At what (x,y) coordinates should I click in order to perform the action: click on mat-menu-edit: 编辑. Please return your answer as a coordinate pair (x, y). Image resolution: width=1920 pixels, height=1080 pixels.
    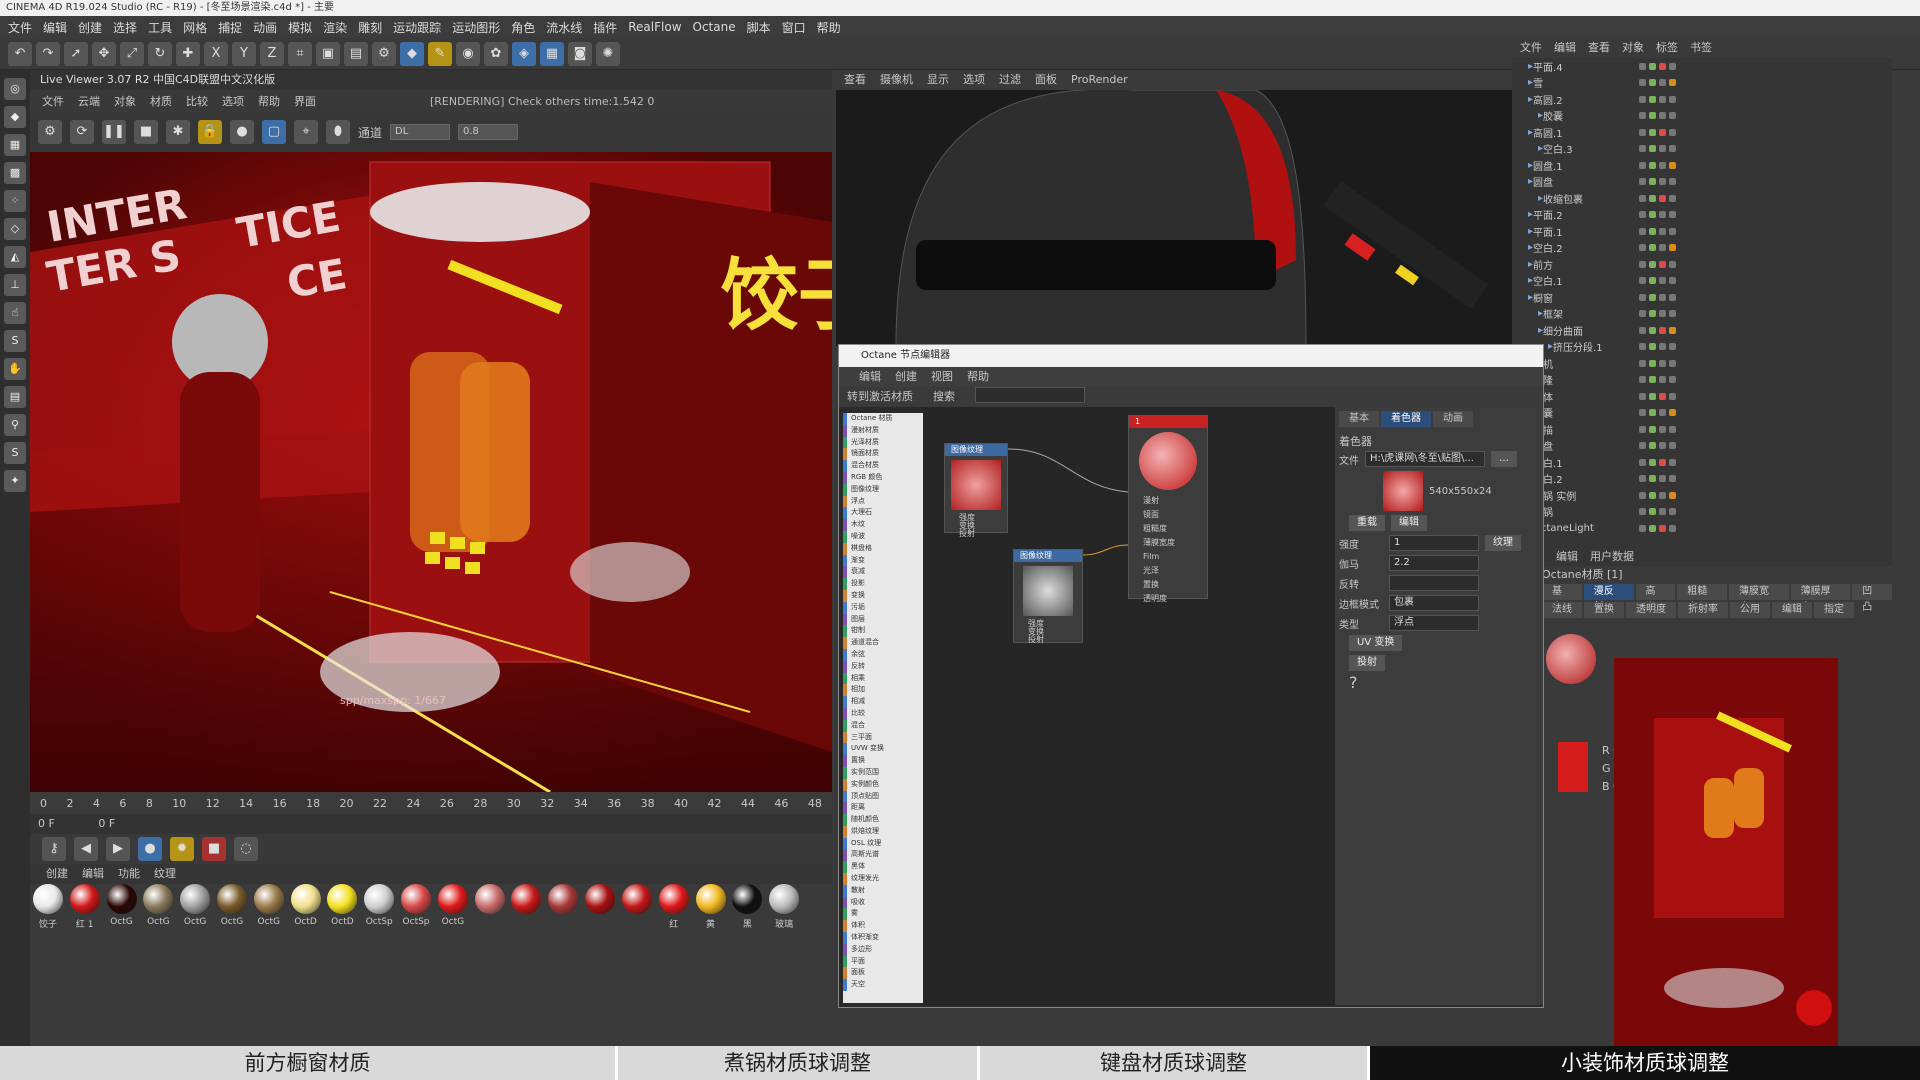
    Looking at the image, I should click on (93, 874).